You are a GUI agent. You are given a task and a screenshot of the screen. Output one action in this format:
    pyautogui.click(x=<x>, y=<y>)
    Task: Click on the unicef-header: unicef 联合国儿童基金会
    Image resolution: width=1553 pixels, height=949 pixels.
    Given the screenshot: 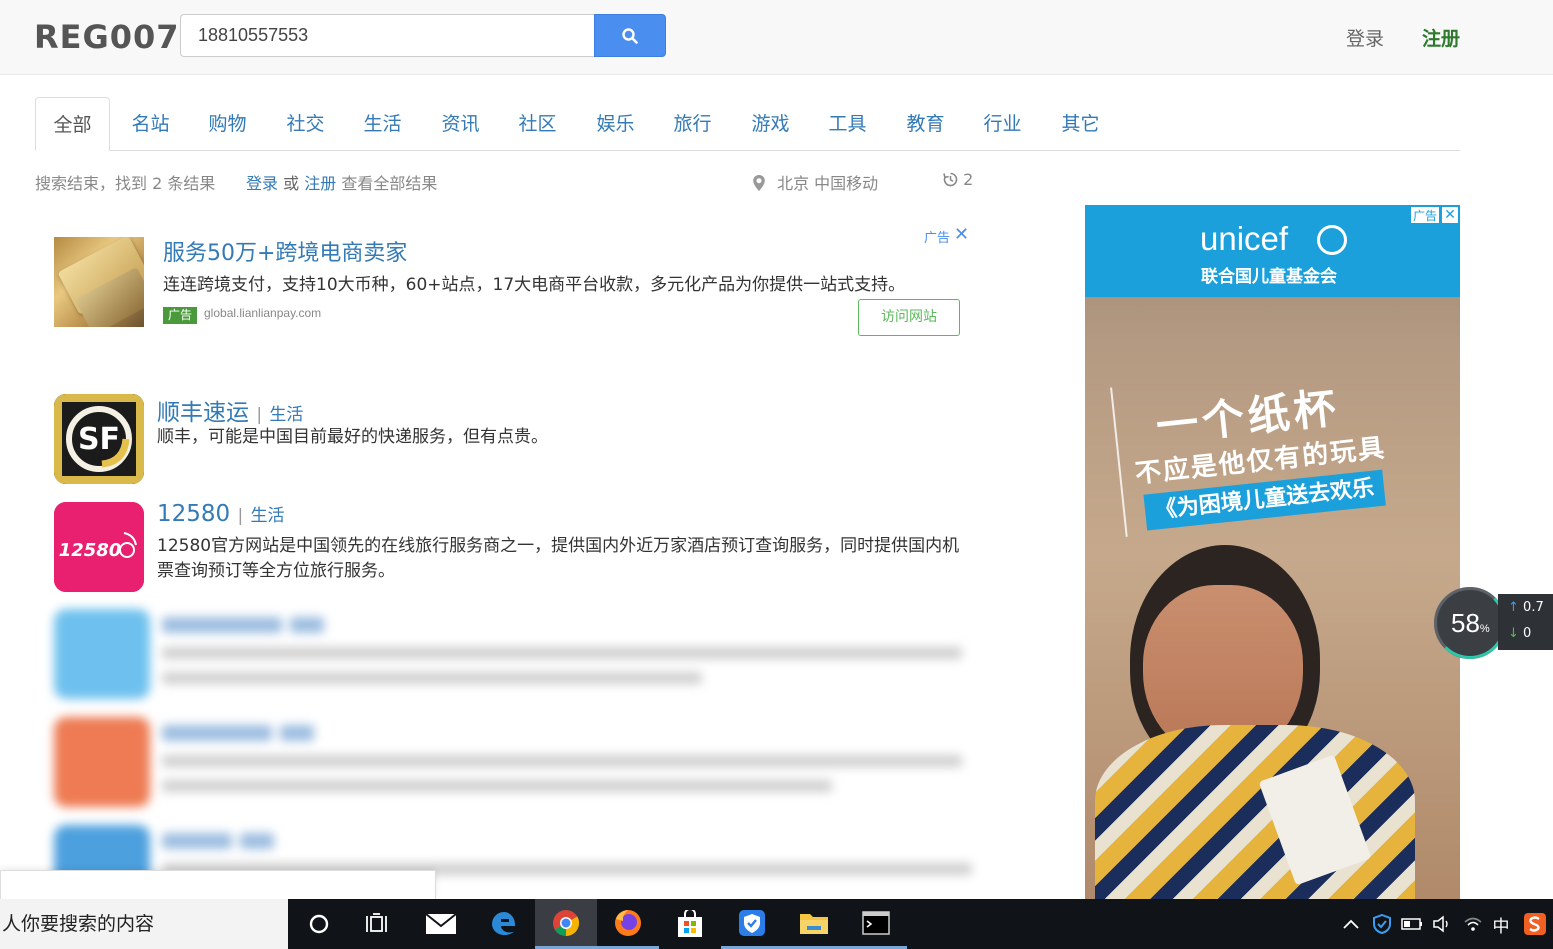 What is the action you would take?
    pyautogui.click(x=1272, y=251)
    